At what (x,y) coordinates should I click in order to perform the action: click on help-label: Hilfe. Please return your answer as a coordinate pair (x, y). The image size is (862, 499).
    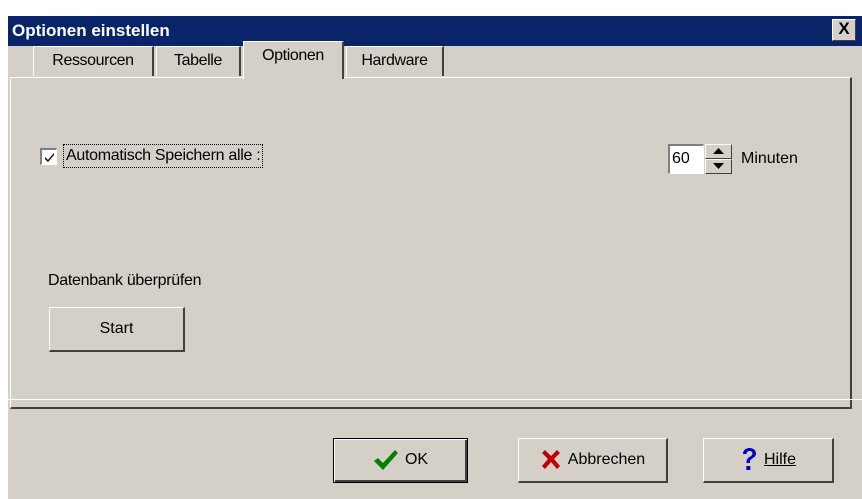
    Looking at the image, I should click on (779, 459).